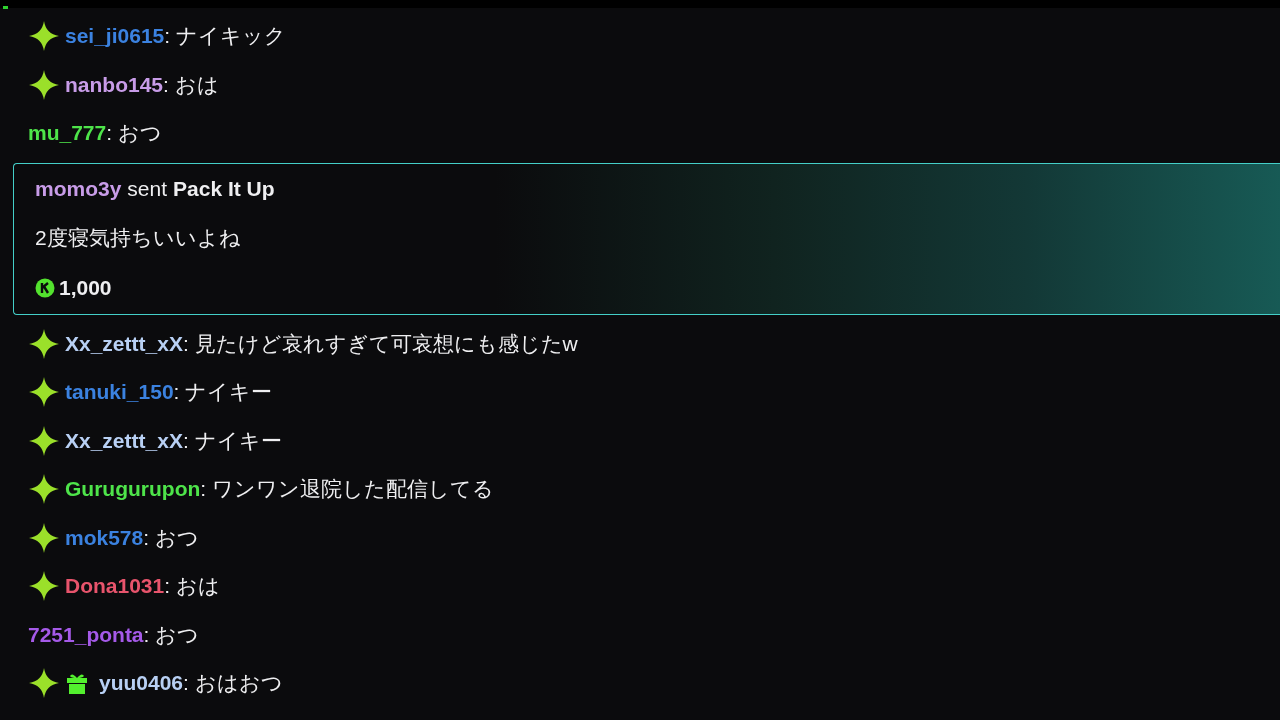  Describe the element at coordinates (115, 36) in the screenshot. I see `username: sei_ji0615` at that location.